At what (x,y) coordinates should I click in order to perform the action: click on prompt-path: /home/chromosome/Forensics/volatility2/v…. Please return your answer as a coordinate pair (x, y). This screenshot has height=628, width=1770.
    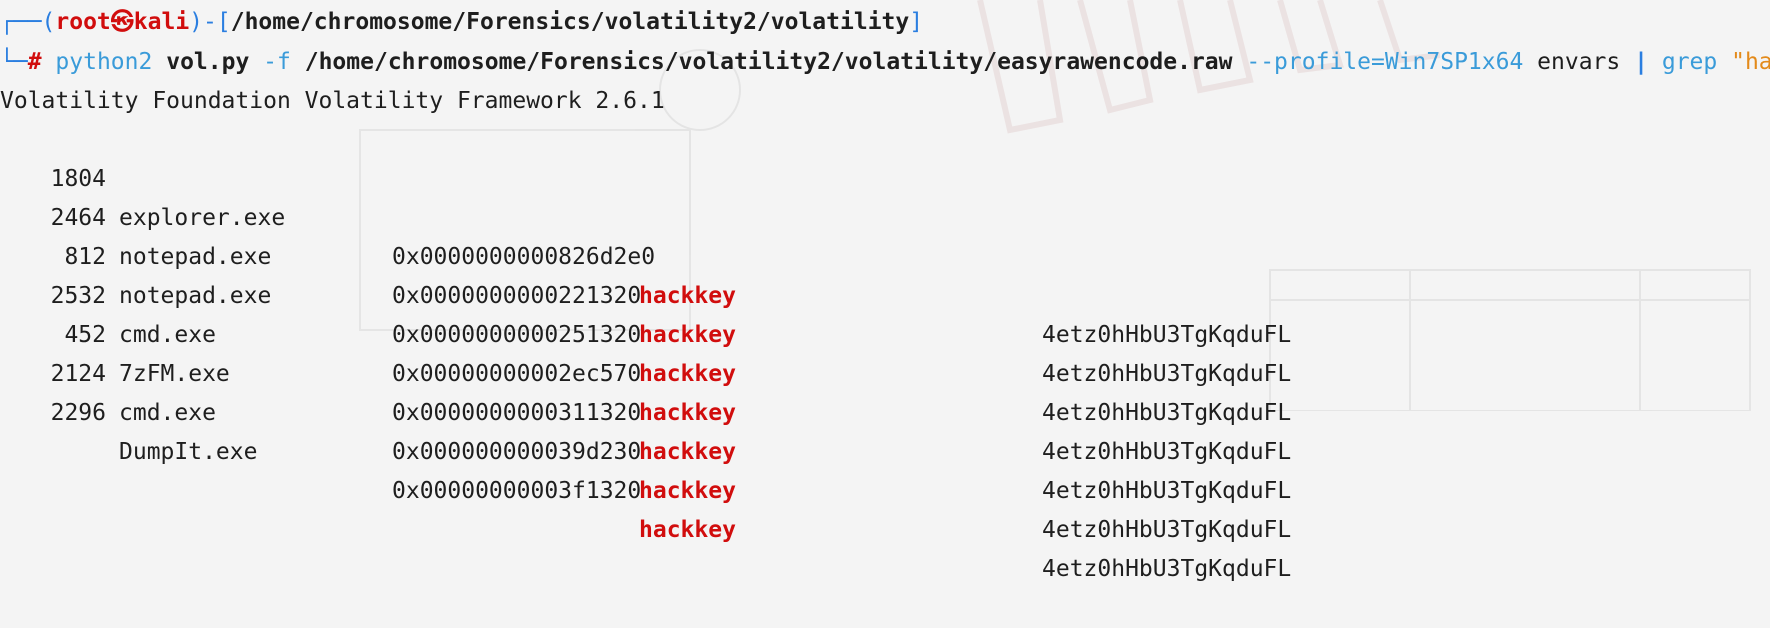
    Looking at the image, I should click on (570, 22).